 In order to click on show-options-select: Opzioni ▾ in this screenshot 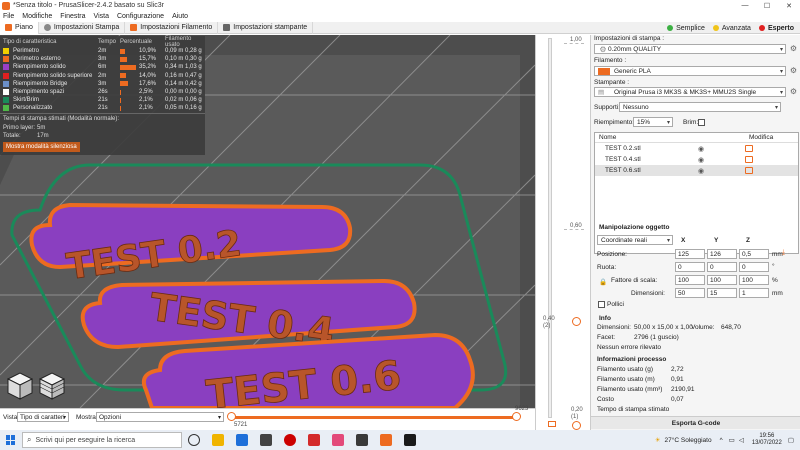, I will do `click(160, 417)`.